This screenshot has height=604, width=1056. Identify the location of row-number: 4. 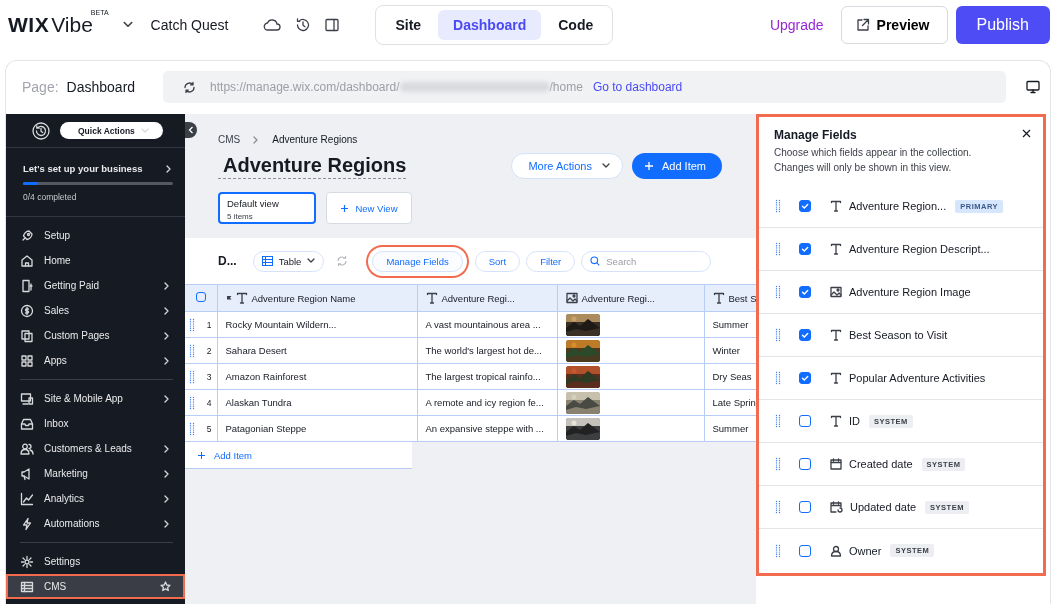
(209, 402).